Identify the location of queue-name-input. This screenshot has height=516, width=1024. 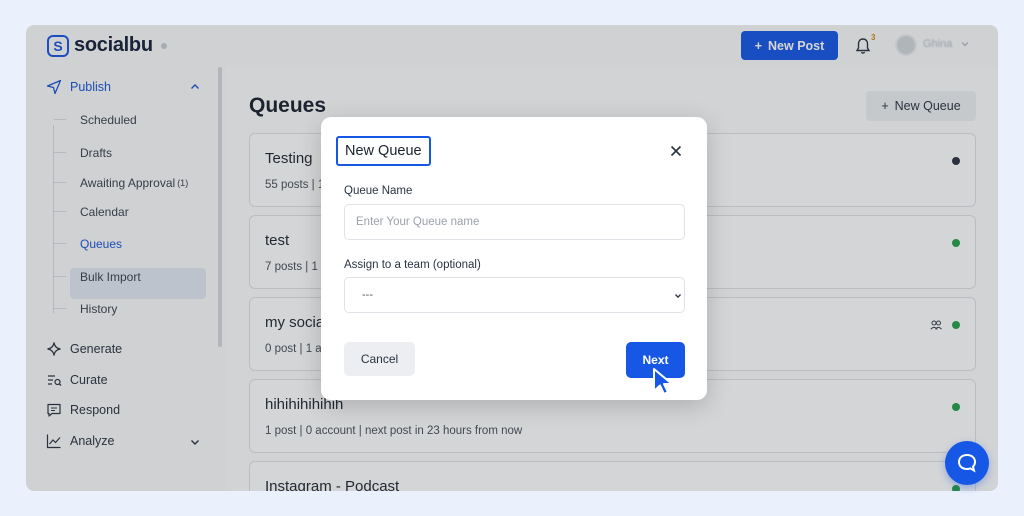
(514, 222).